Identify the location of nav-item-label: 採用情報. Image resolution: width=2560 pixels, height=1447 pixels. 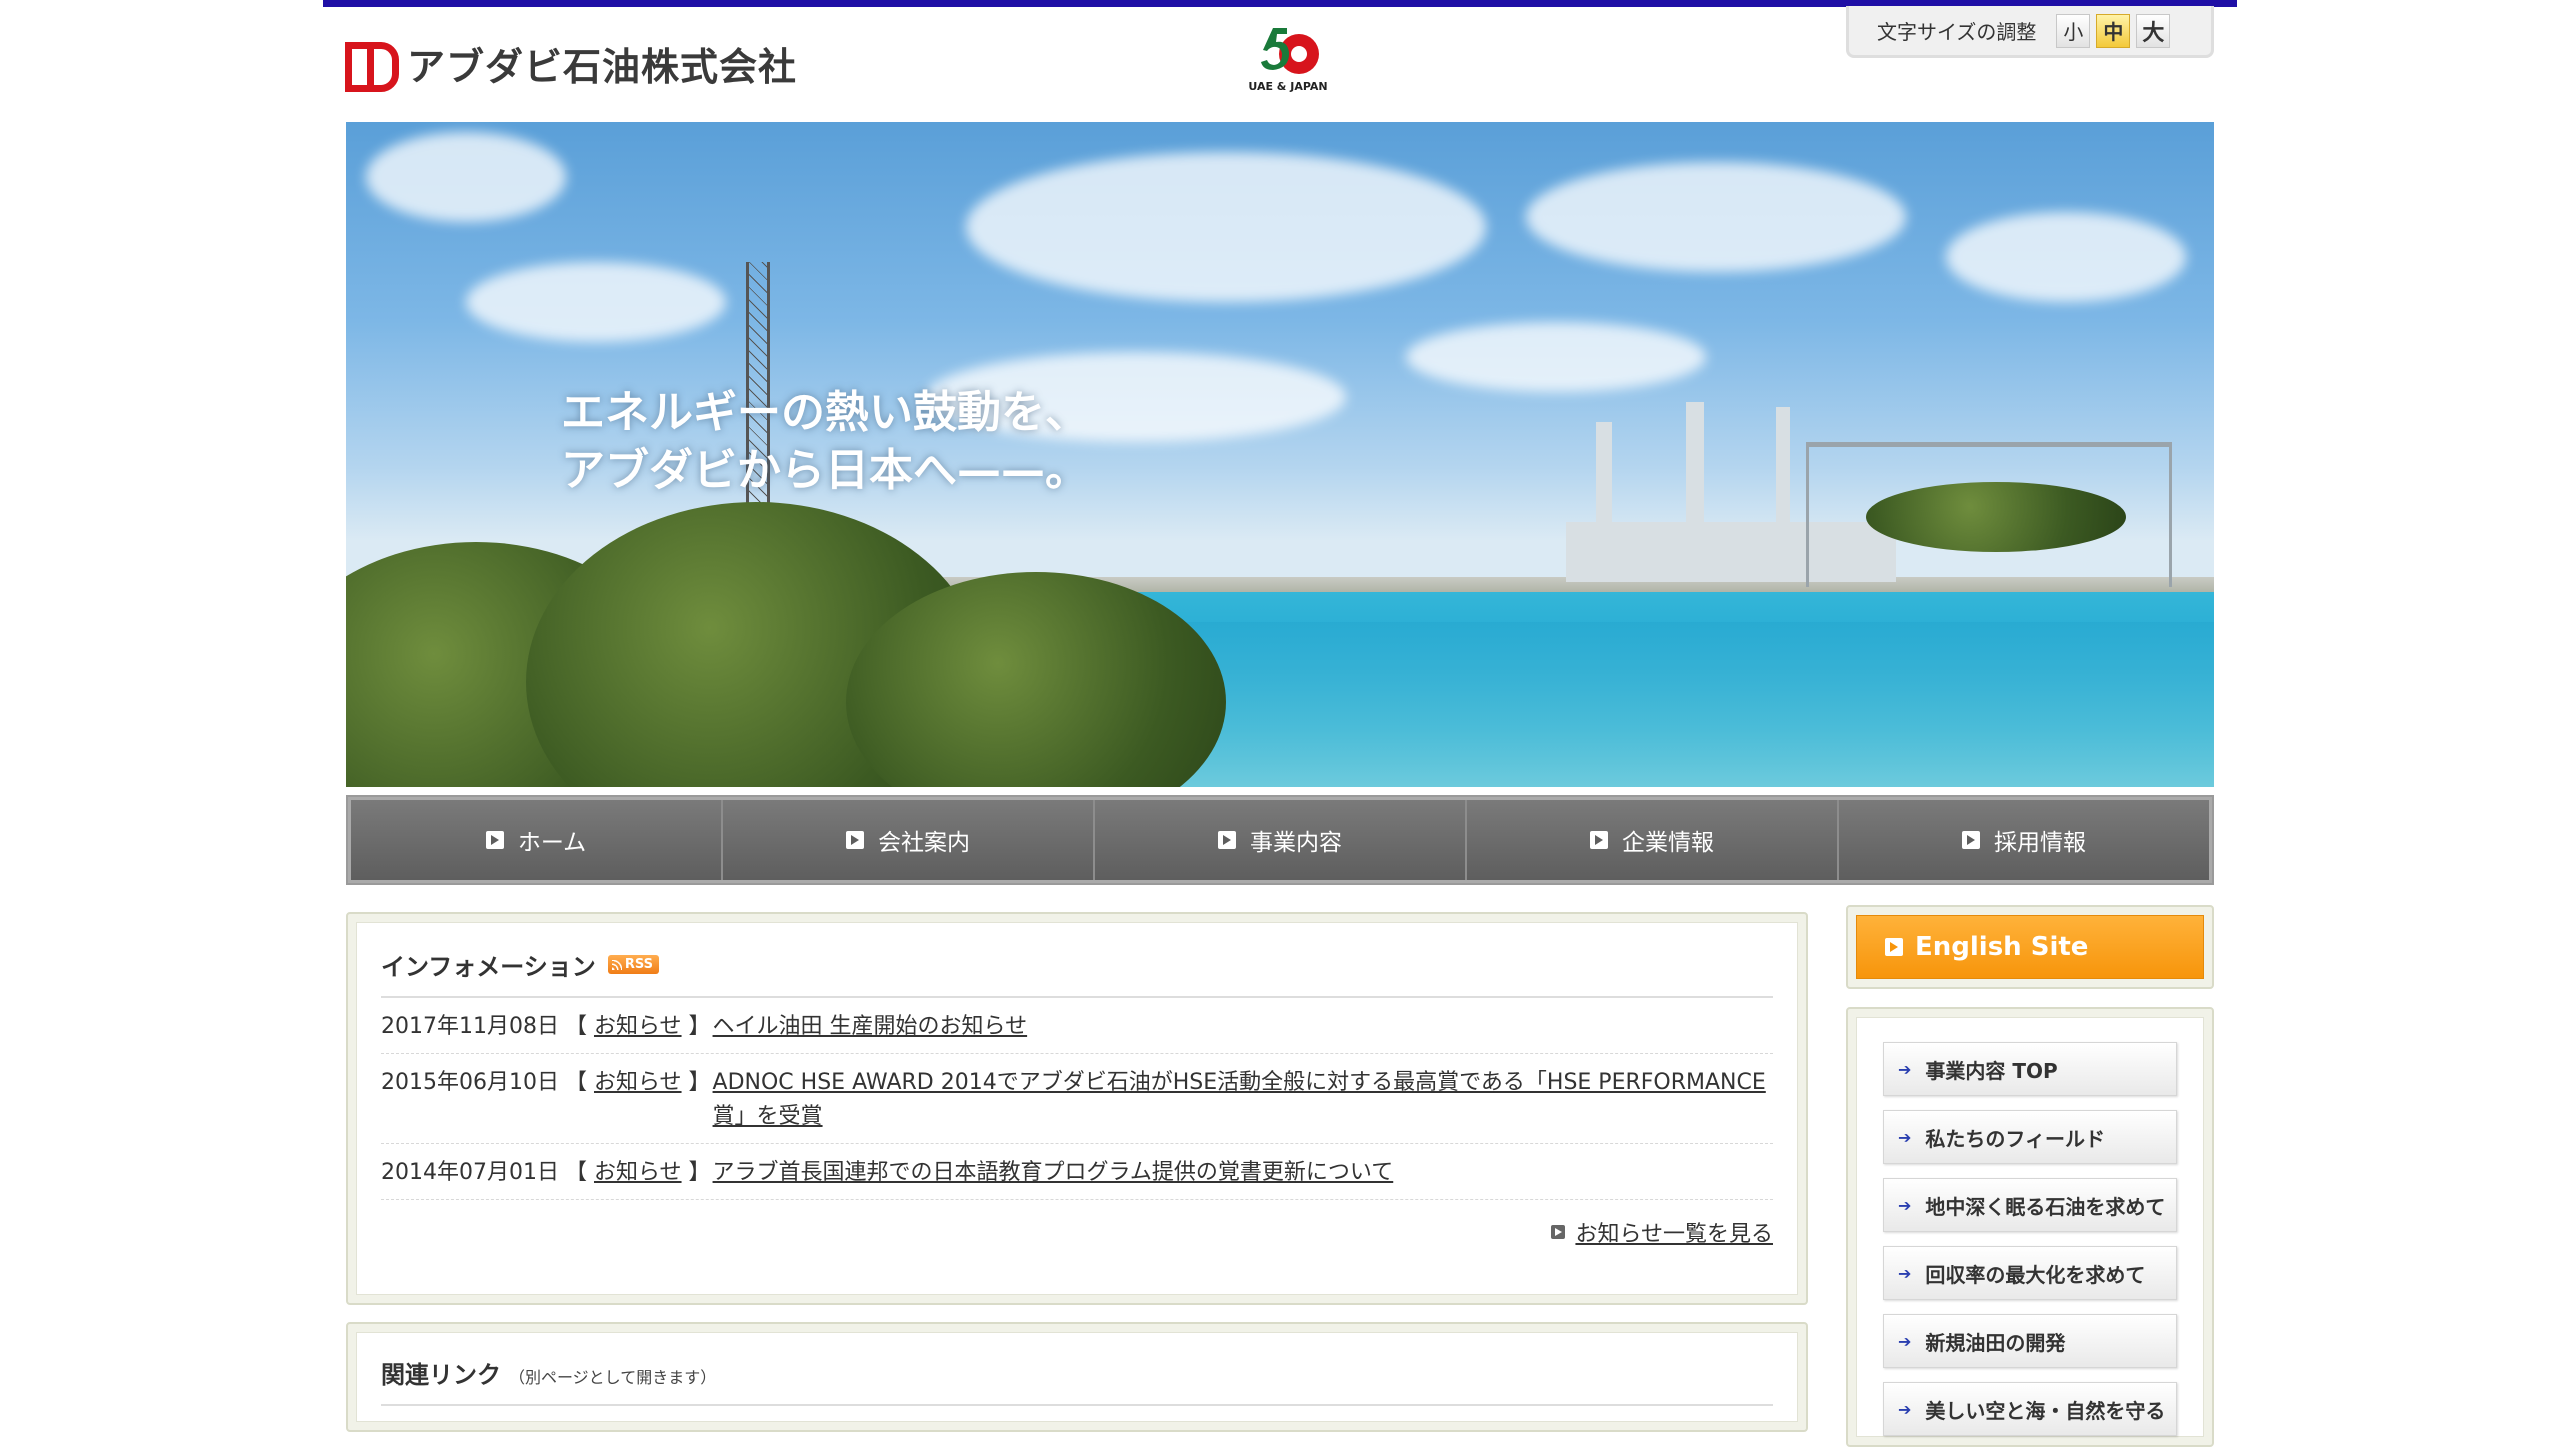
(2040, 843).